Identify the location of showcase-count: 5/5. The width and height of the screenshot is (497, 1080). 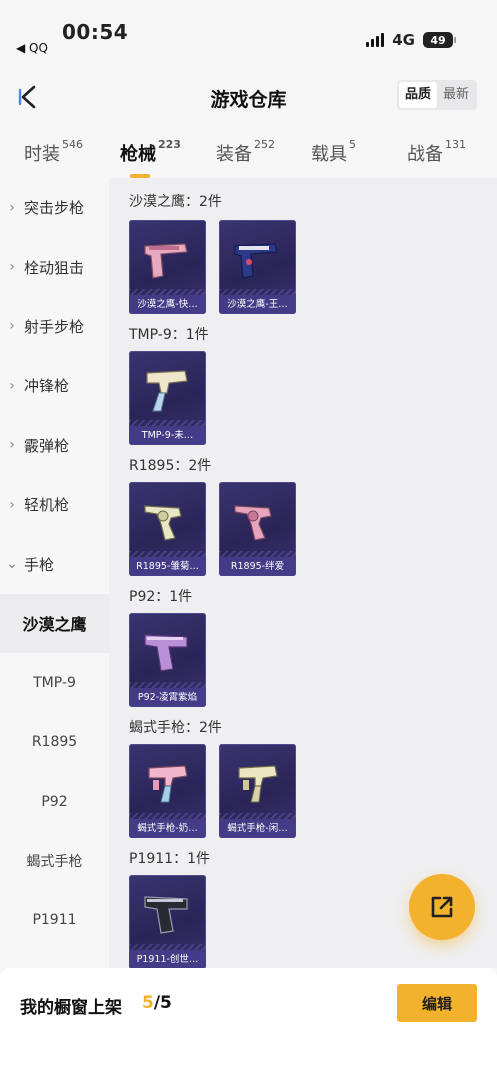
(157, 1003).